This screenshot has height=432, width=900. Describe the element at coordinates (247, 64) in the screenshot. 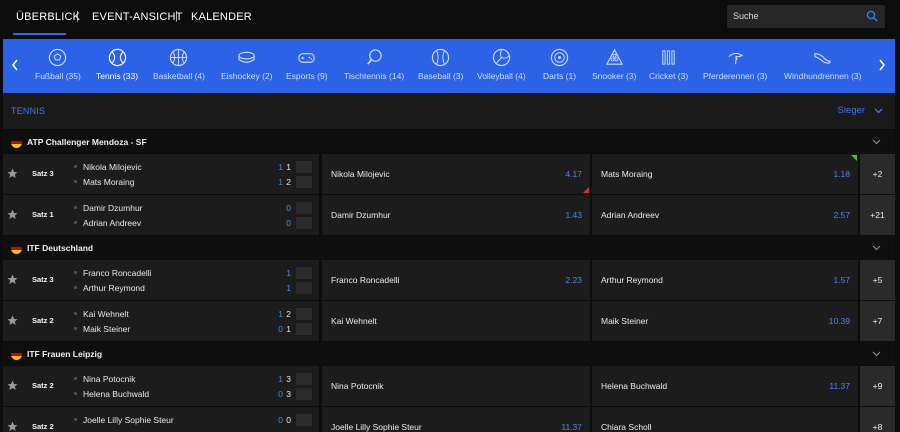

I see `sport-item-eishockey: Eishockey (2)` at that location.